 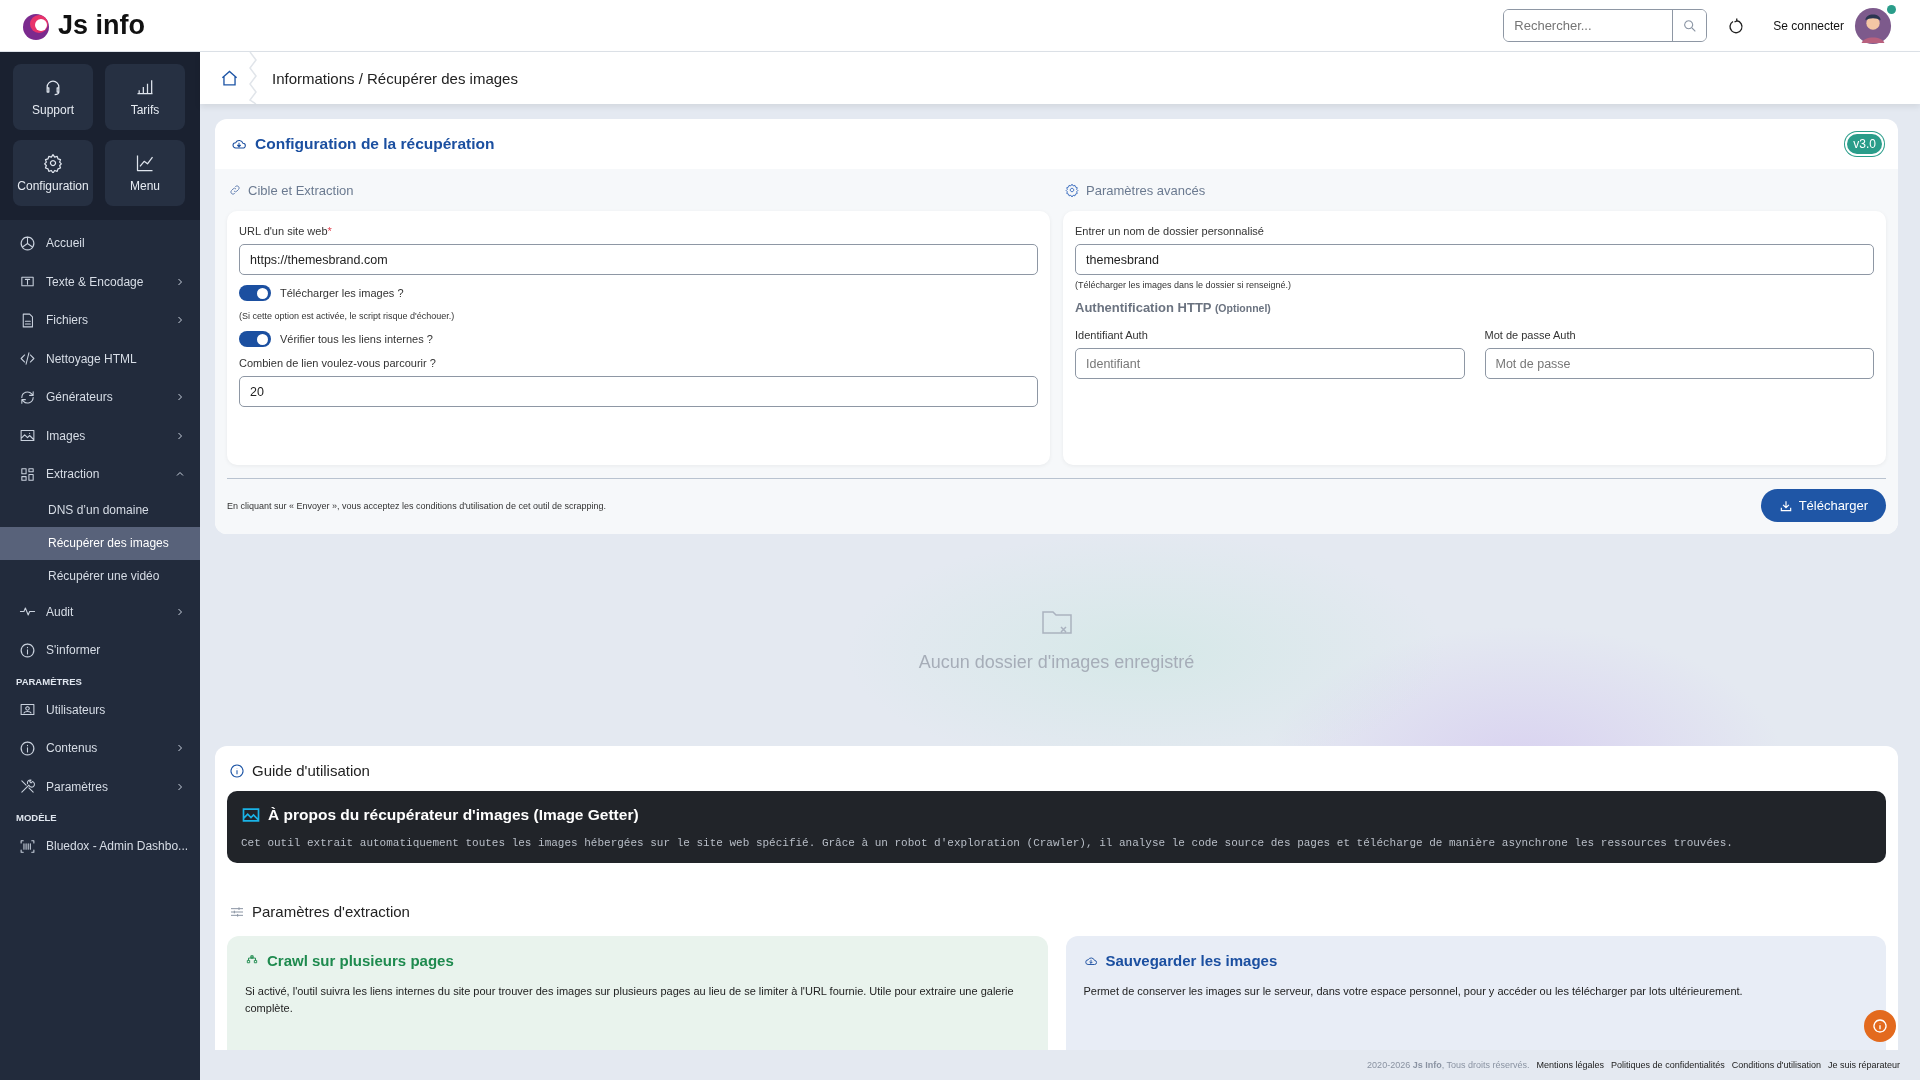 What do you see at coordinates (1785, 505) in the screenshot?
I see `download-icon` at bounding box center [1785, 505].